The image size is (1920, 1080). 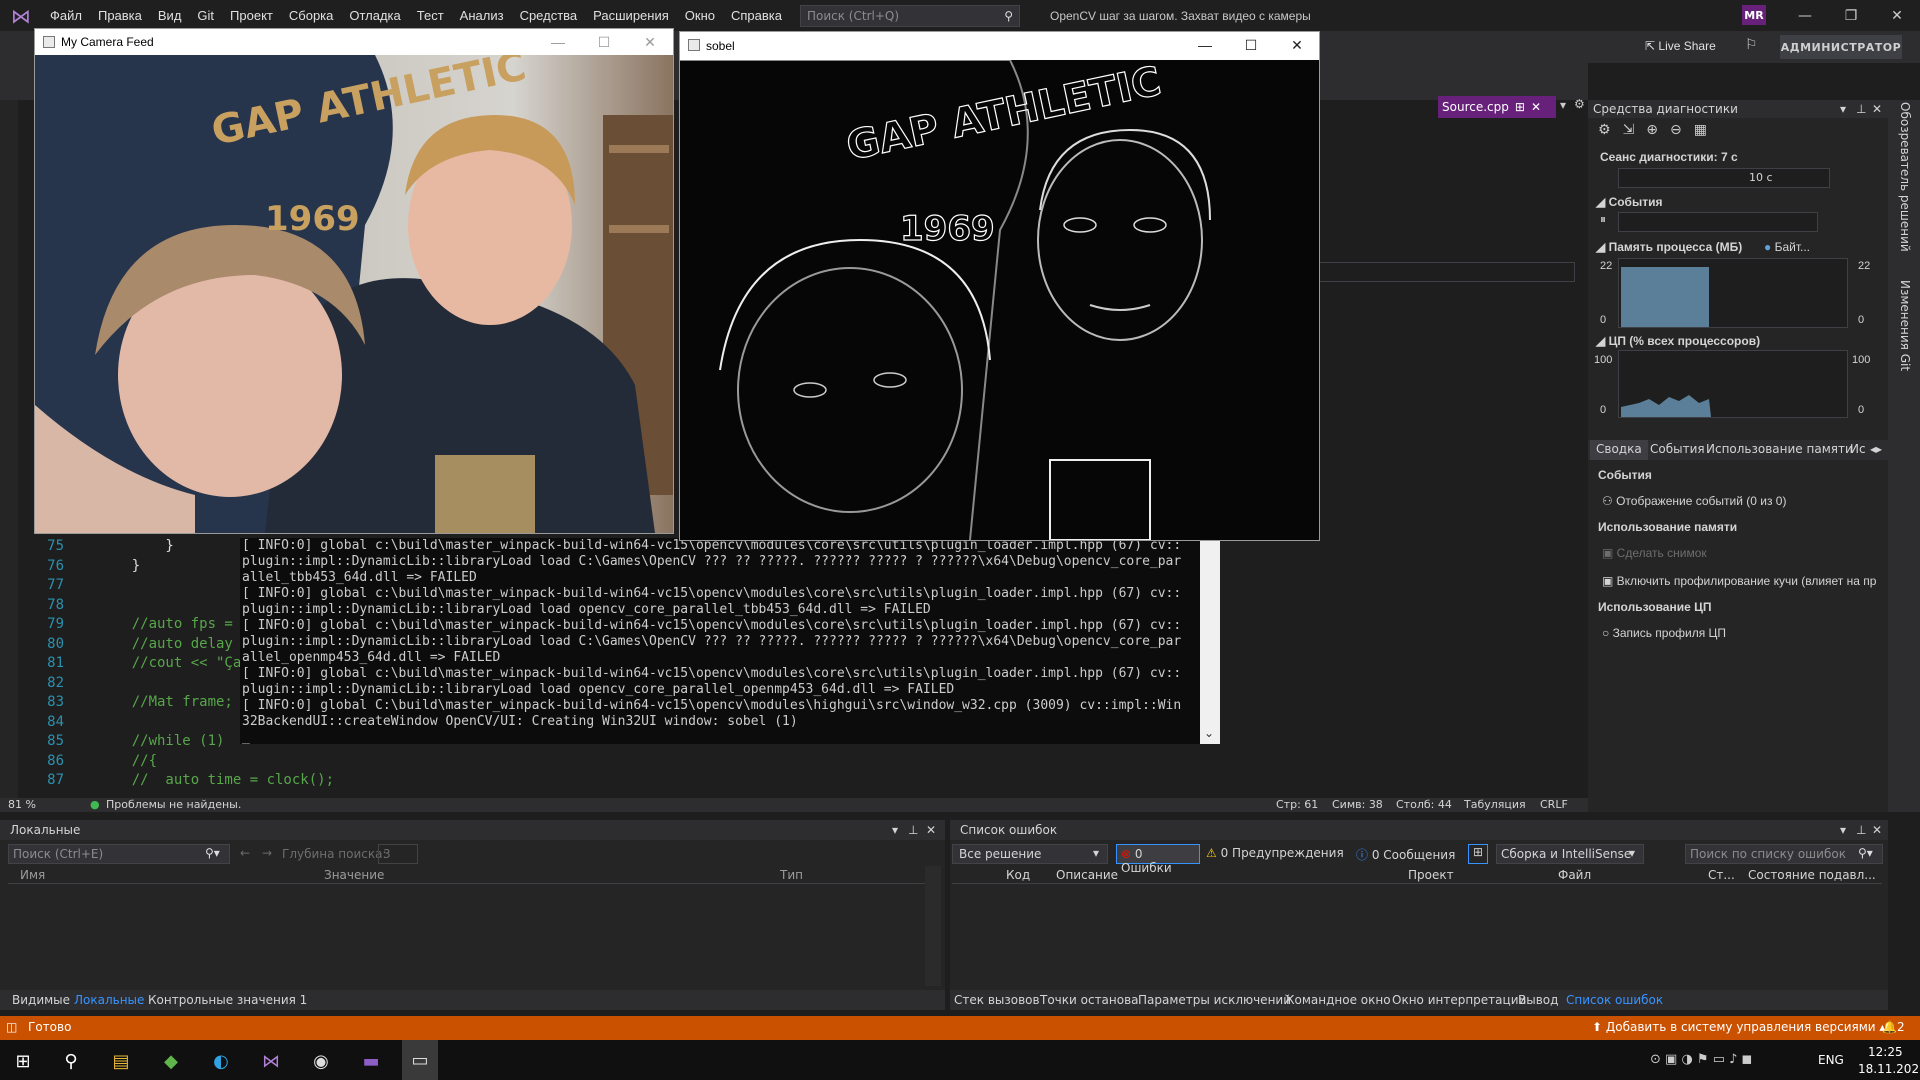 I want to click on clock-time: 12:25, so click(x=1885, y=1052).